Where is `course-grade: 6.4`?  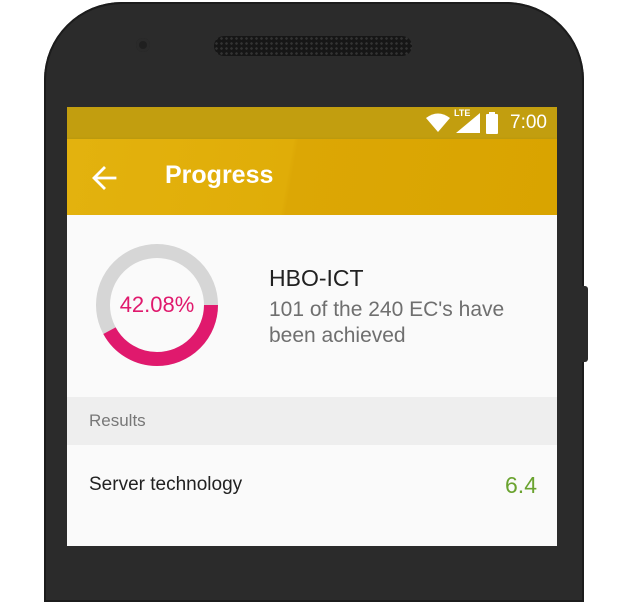
course-grade: 6.4 is located at coordinates (521, 484).